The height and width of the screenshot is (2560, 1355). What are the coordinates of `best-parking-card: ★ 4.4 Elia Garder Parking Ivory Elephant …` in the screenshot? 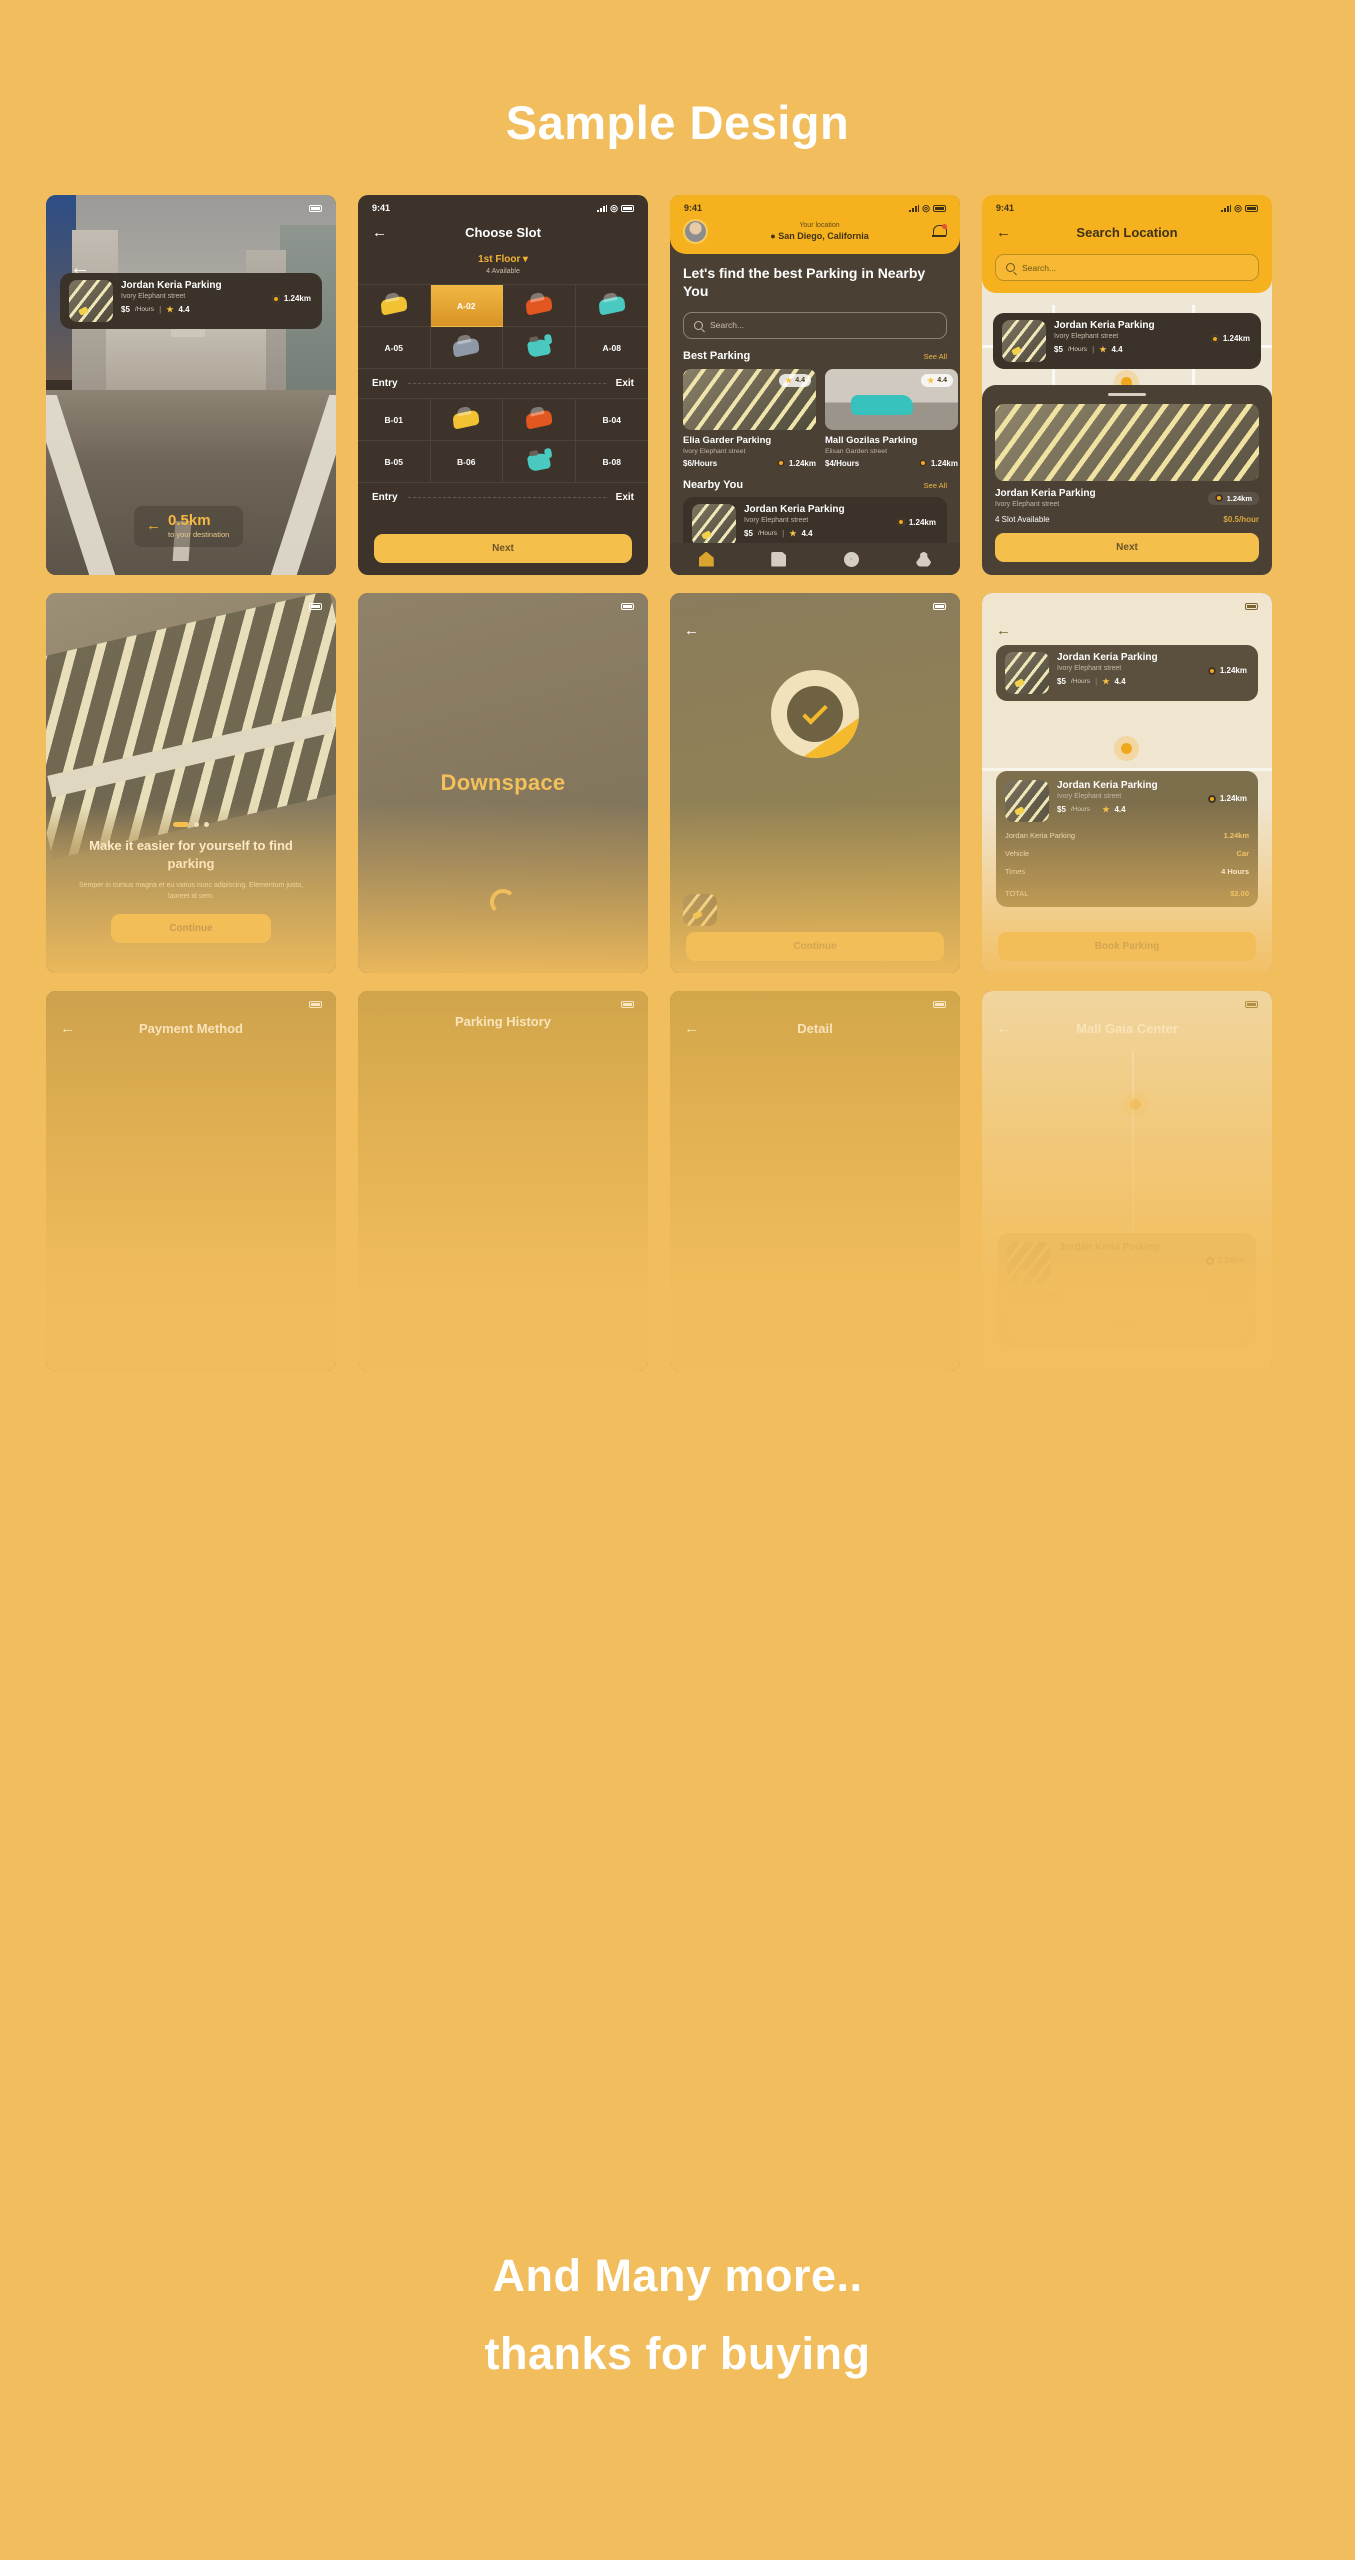 It's located at (749, 418).